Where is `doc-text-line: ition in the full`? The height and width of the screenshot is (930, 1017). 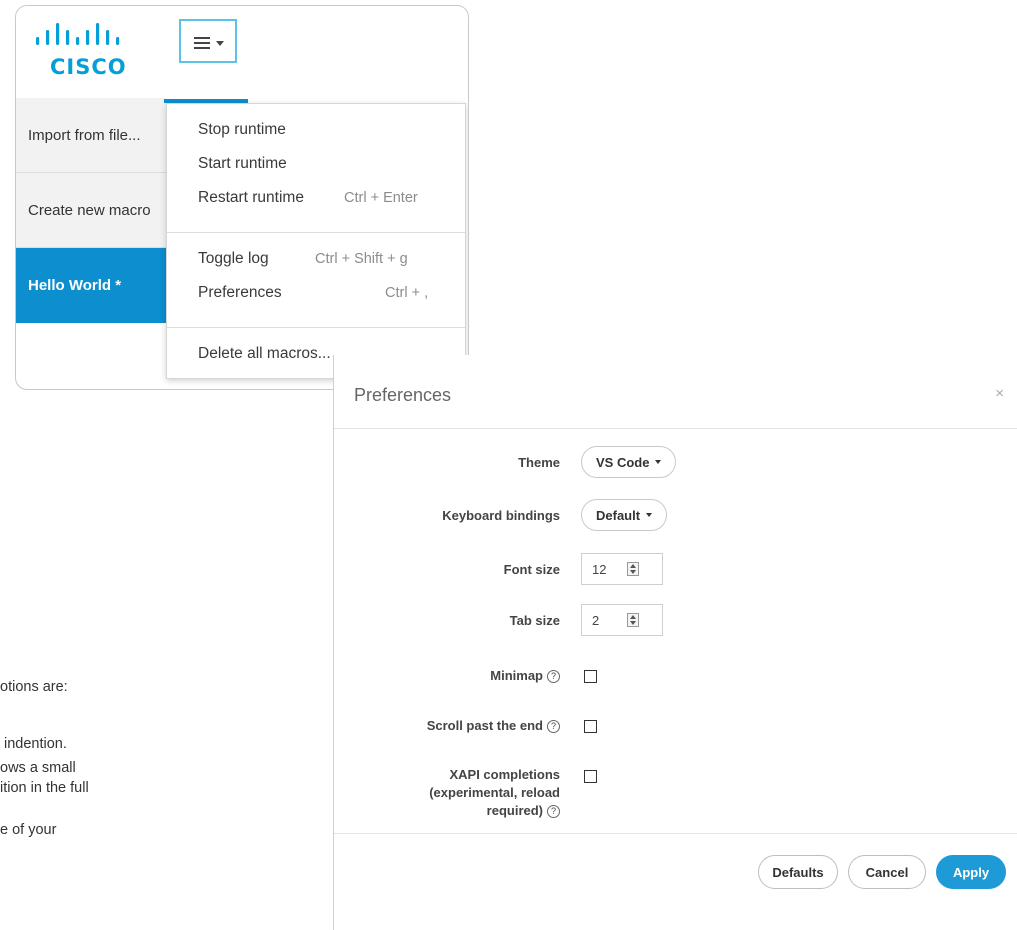
doc-text-line: ition in the full is located at coordinates (44, 788).